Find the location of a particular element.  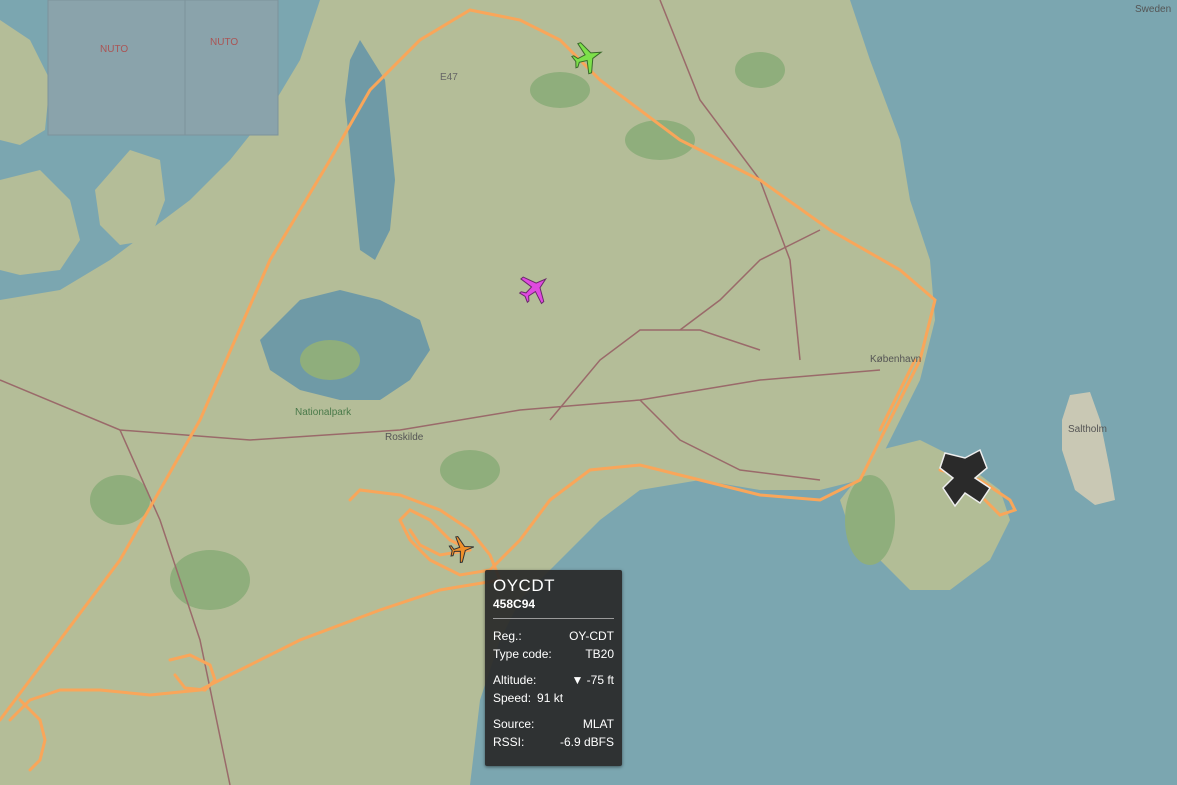

label-town-north: E47 is located at coordinates (449, 77).